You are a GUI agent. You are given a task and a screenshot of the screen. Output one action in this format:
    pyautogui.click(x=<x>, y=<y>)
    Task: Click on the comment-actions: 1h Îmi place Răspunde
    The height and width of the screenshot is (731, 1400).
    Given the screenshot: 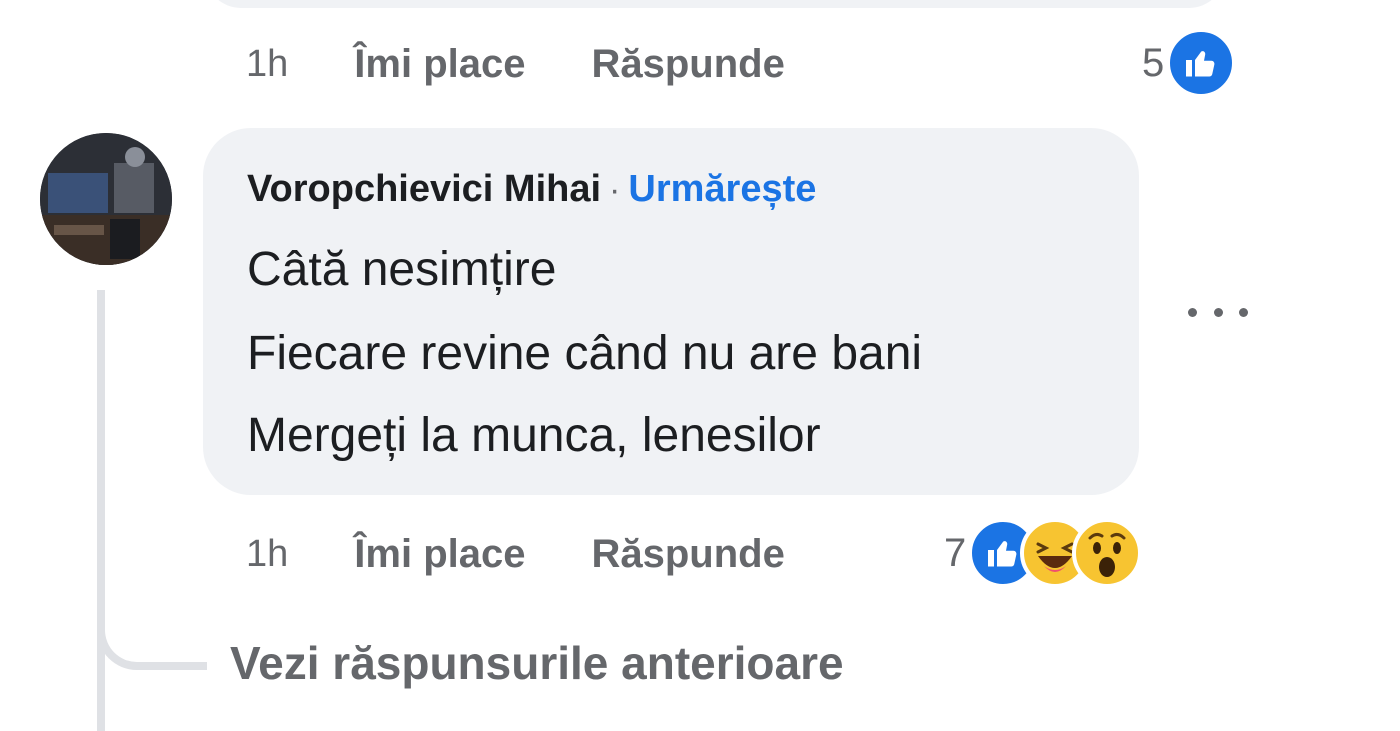 What is the action you would take?
    pyautogui.click(x=515, y=554)
    